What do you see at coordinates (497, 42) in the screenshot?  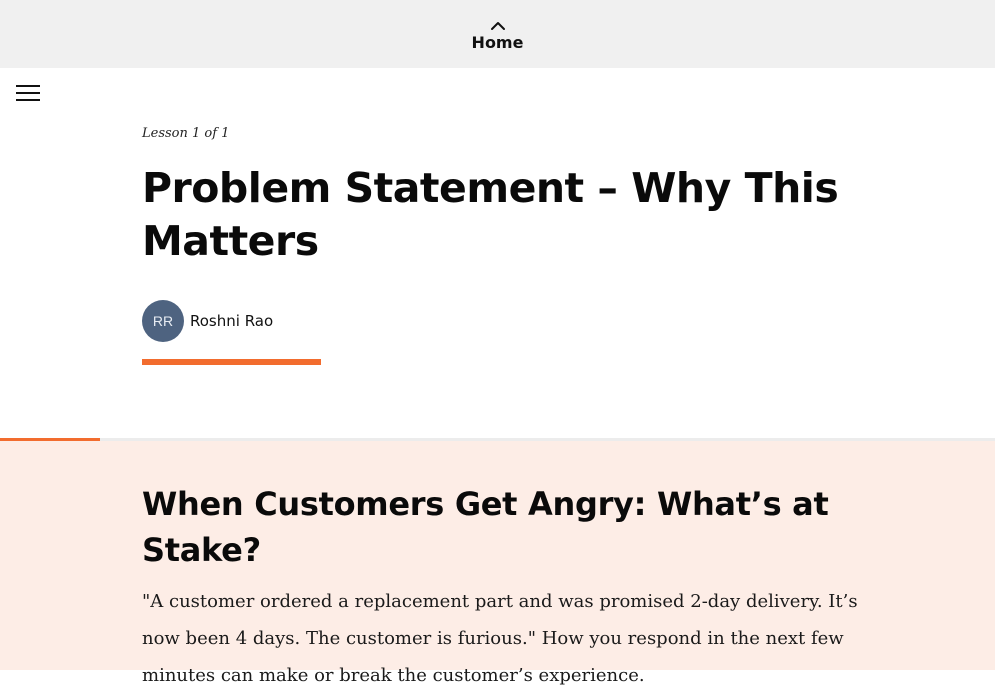 I see `home-label: Home` at bounding box center [497, 42].